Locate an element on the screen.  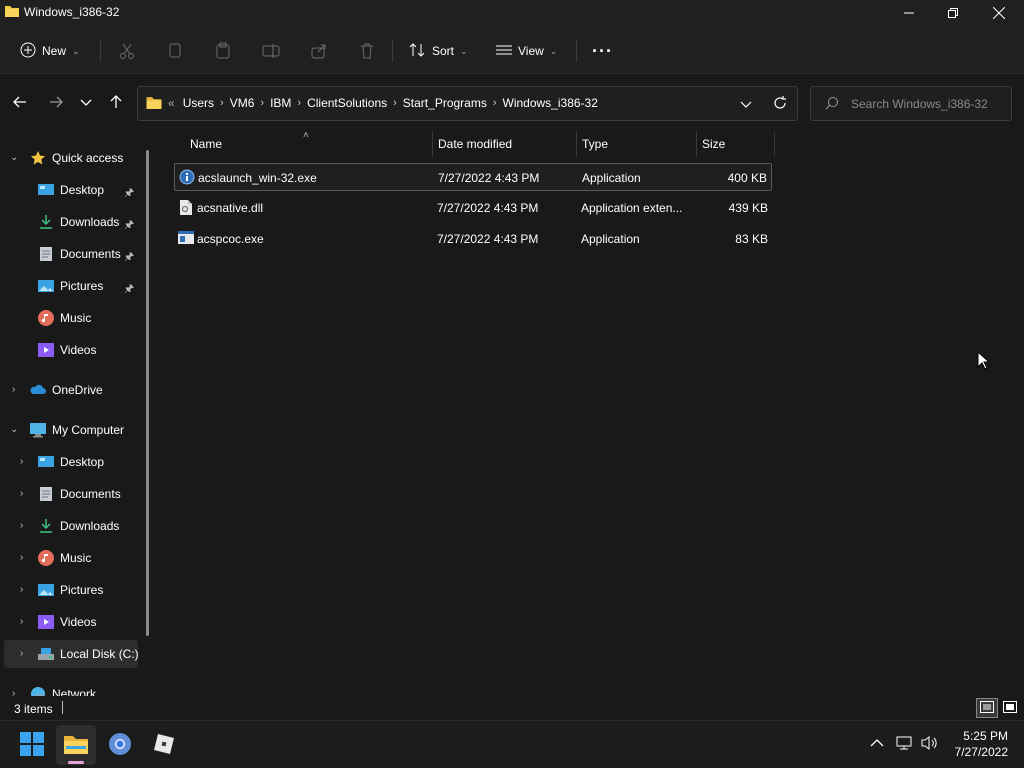
sidebar-scrollbar is located at coordinates (147, 393).